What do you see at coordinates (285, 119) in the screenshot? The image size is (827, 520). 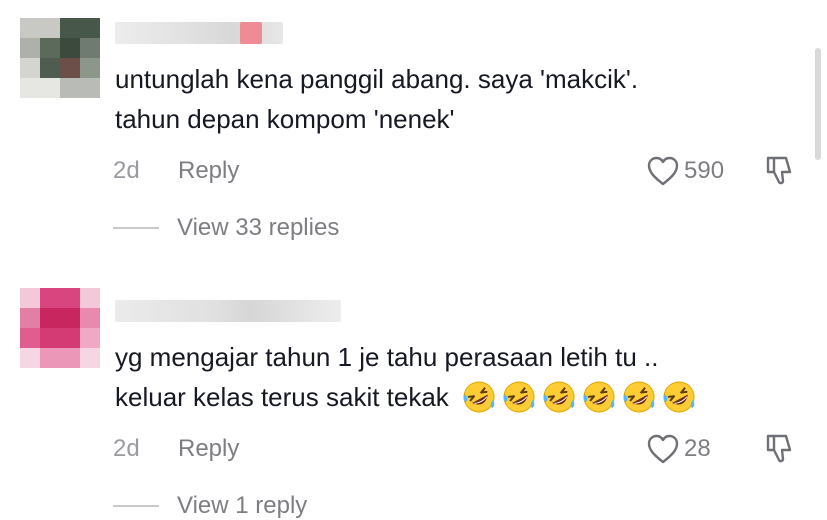 I see `comment-text-line-2: tahun depan kompom 'nenek'` at bounding box center [285, 119].